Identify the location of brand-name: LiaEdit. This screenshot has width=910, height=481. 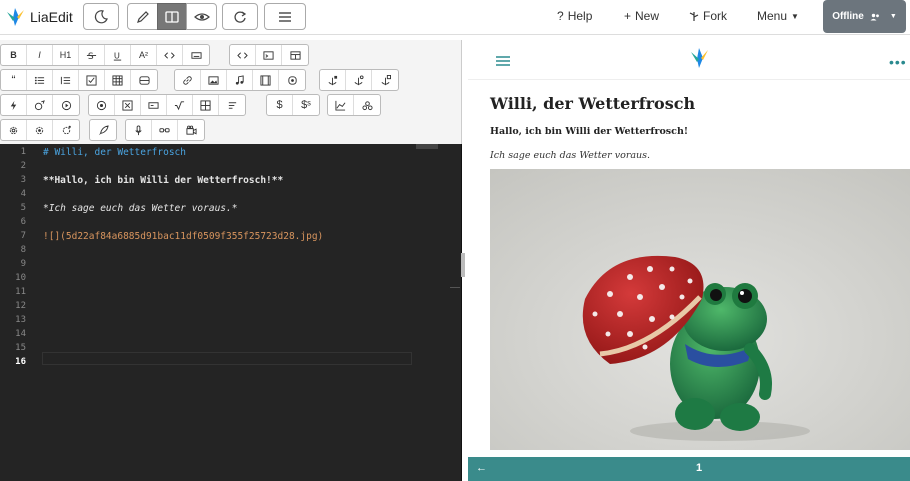
(51, 17).